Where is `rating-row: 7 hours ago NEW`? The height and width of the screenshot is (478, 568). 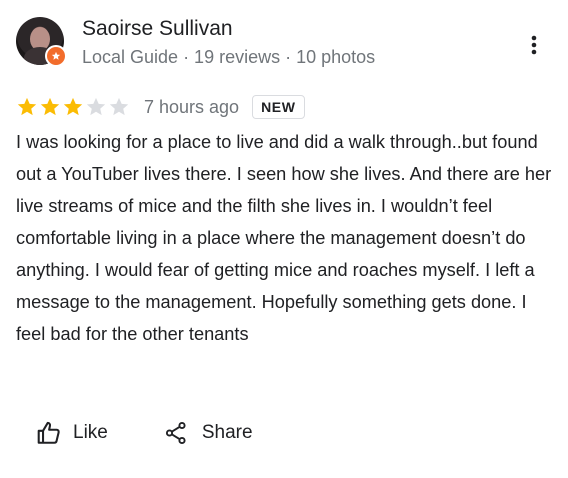 rating-row: 7 hours ago NEW is located at coordinates (160, 107).